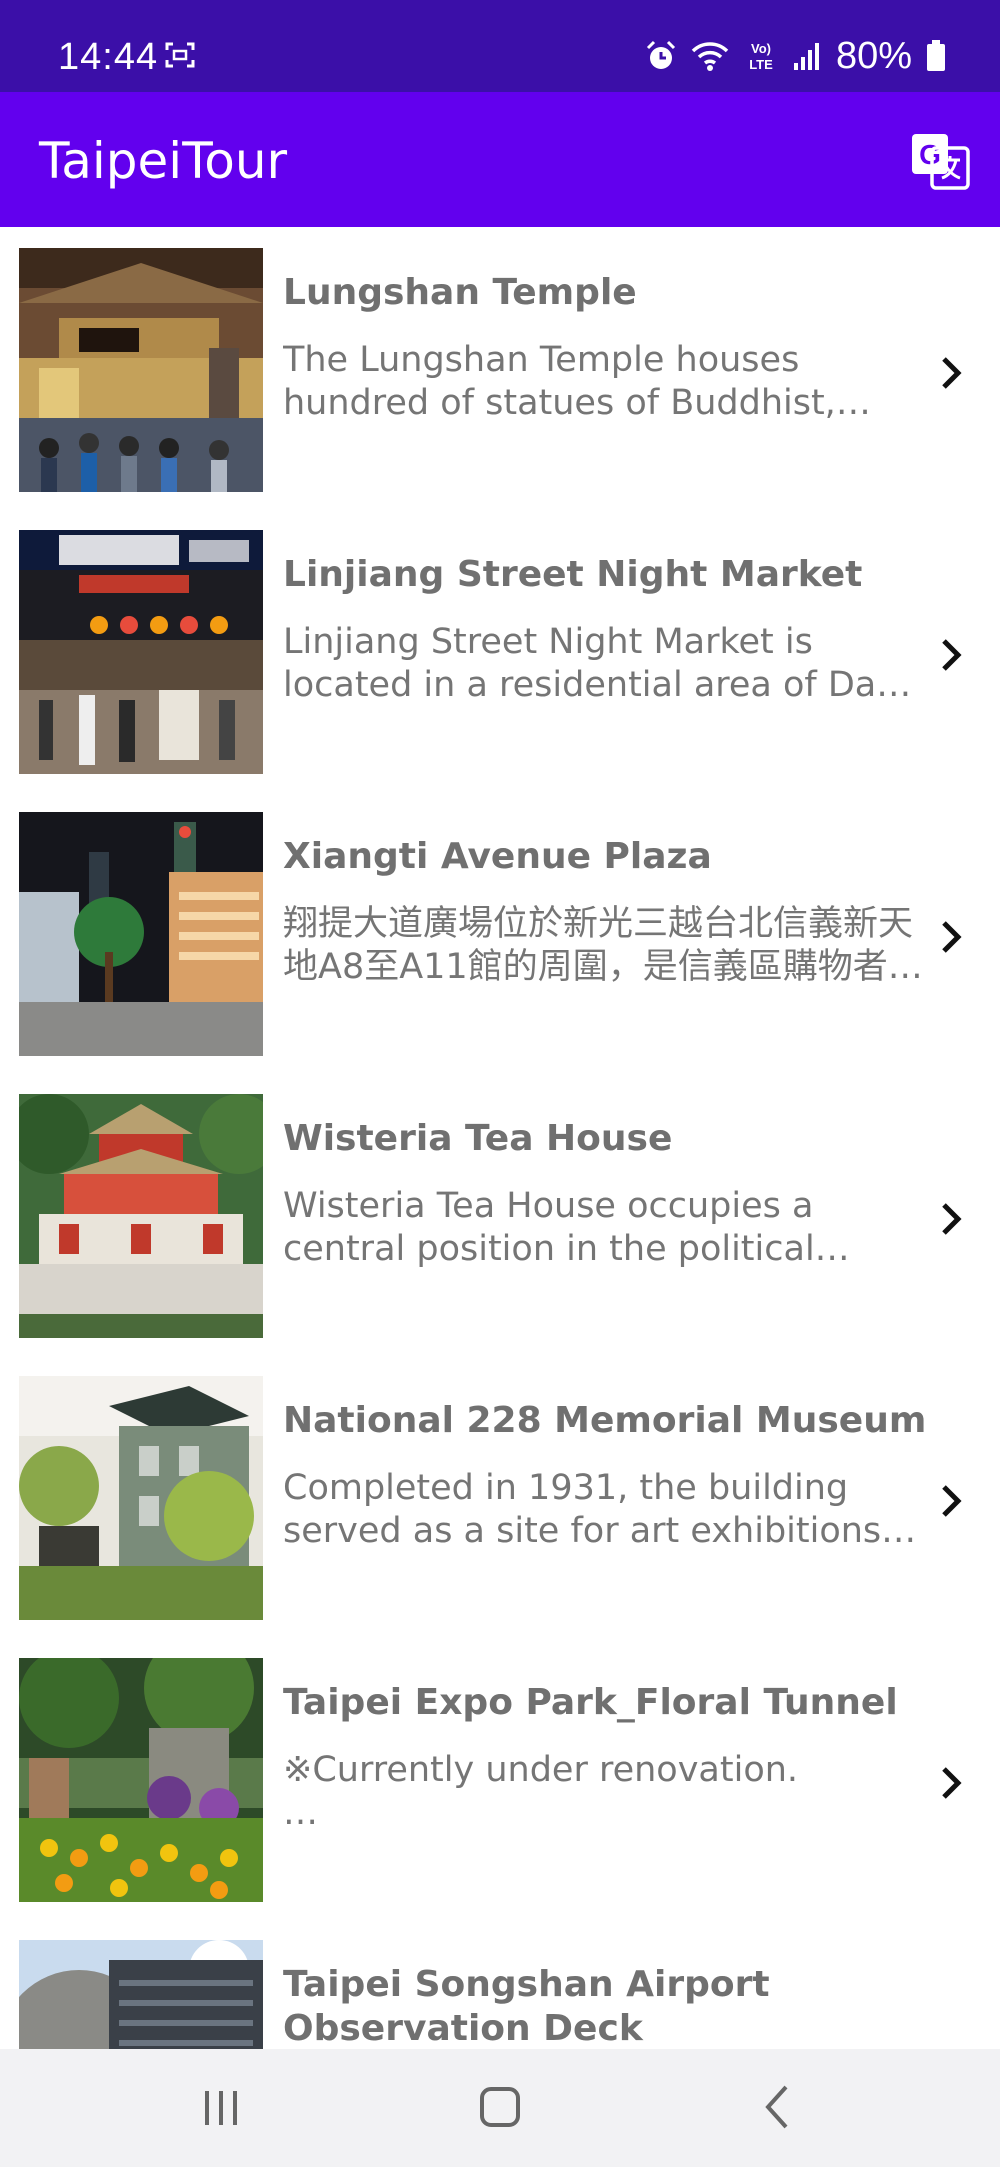 Image resolution: width=1000 pixels, height=2167 pixels. I want to click on battery-percent: 80%, so click(873, 55).